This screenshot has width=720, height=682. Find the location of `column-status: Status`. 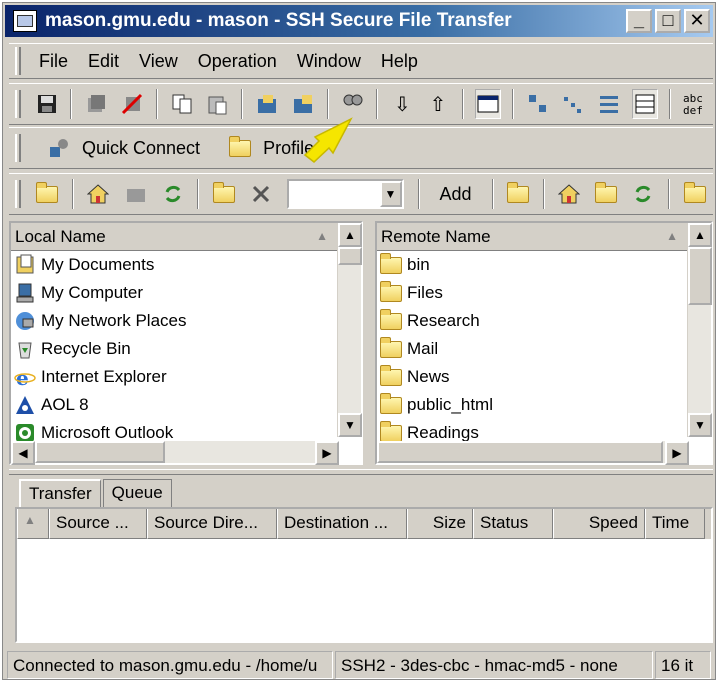

column-status: Status is located at coordinates (513, 524).